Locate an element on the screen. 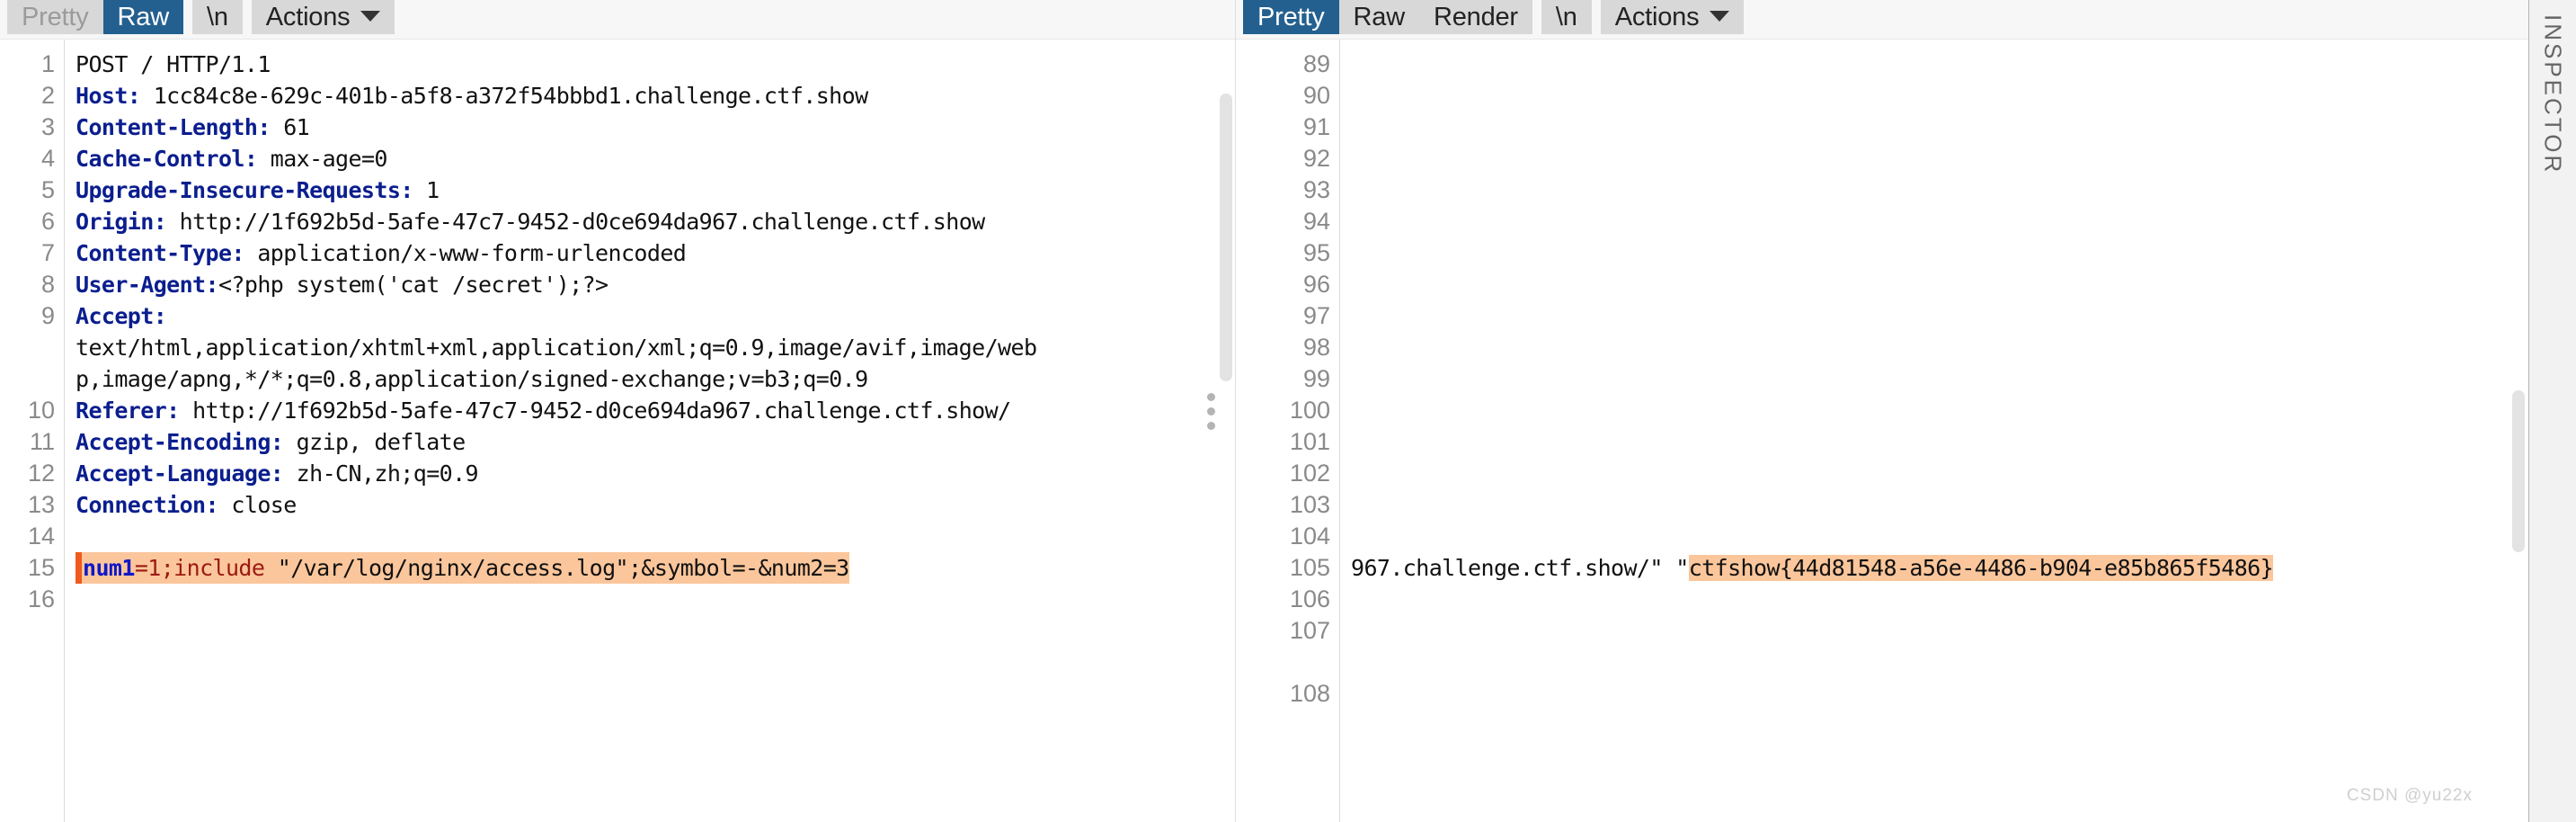 The height and width of the screenshot is (822, 2576). request-code-line: POST / HTTP/1.1 is located at coordinates (173, 64).